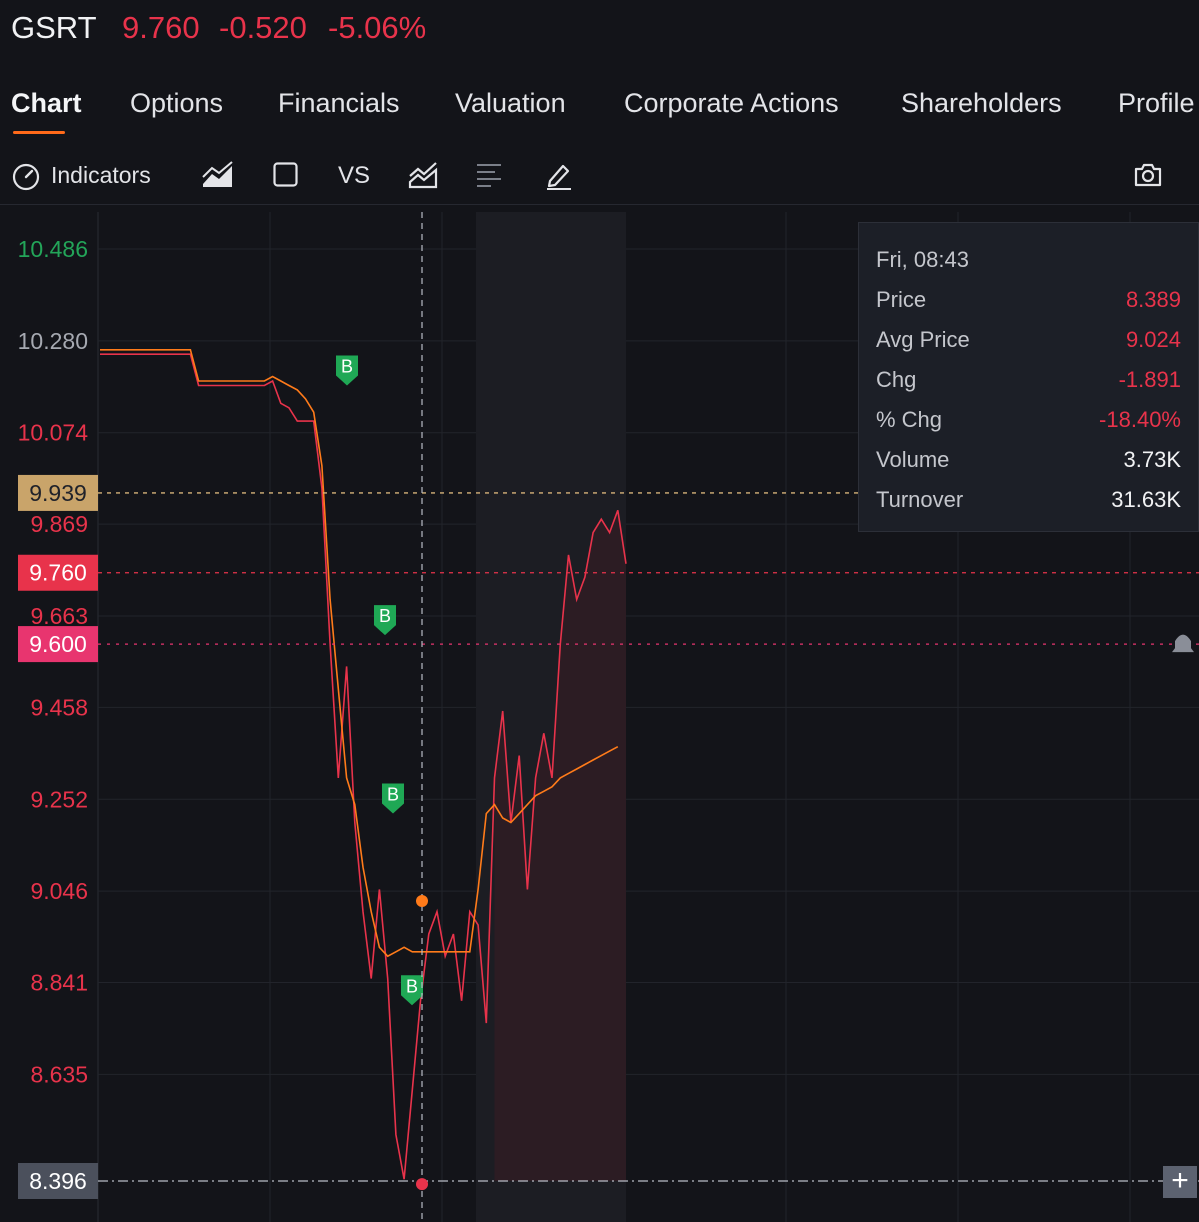 Image resolution: width=1199 pixels, height=1222 pixels. I want to click on y-tick-label: 10.486, so click(53, 249).